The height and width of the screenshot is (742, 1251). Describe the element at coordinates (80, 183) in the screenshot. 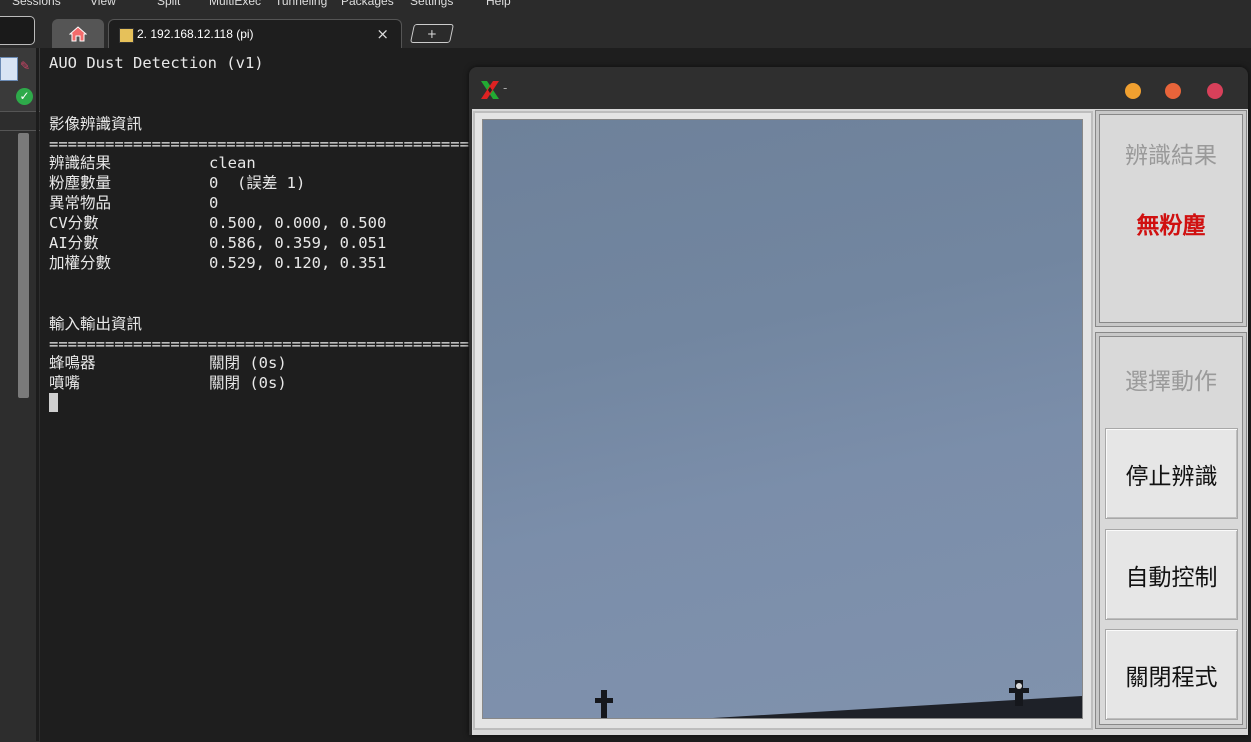

I see `row-label: 粉塵數量` at that location.